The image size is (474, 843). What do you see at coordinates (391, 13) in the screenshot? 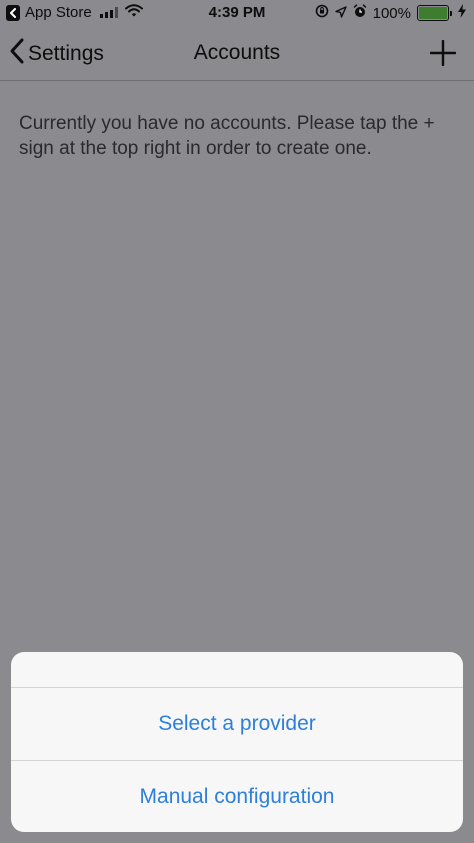
I see `battery-percent: 100%` at bounding box center [391, 13].